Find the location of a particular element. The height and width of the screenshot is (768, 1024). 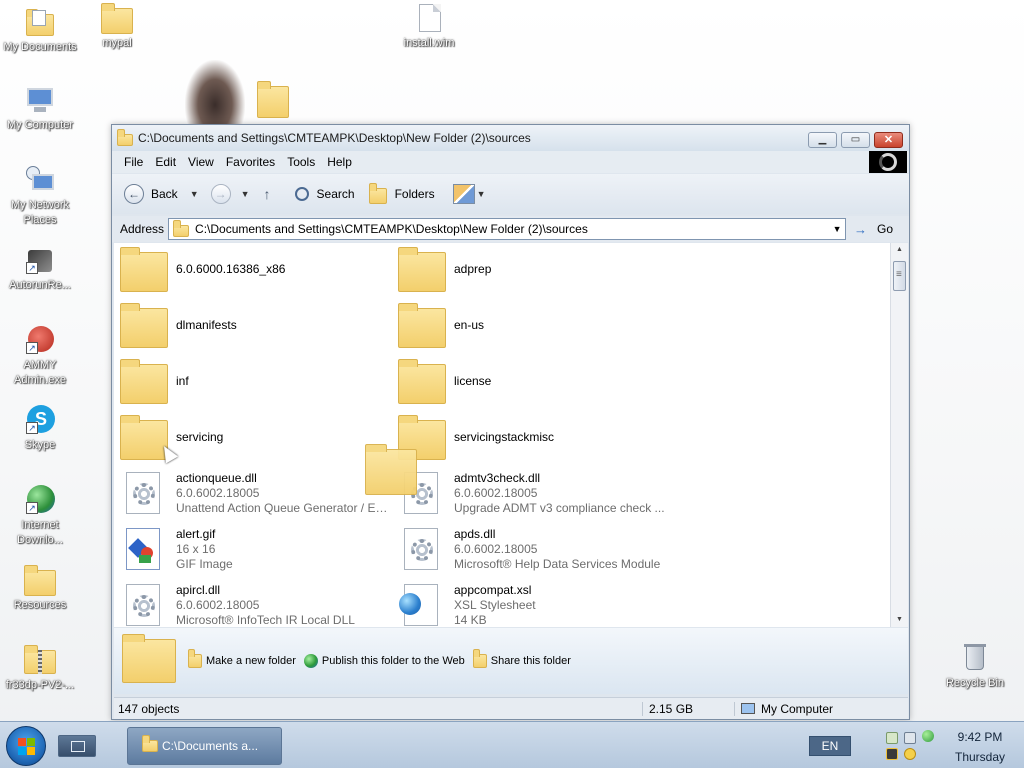

address-dropdown-icon: ▼ is located at coordinates (837, 229).